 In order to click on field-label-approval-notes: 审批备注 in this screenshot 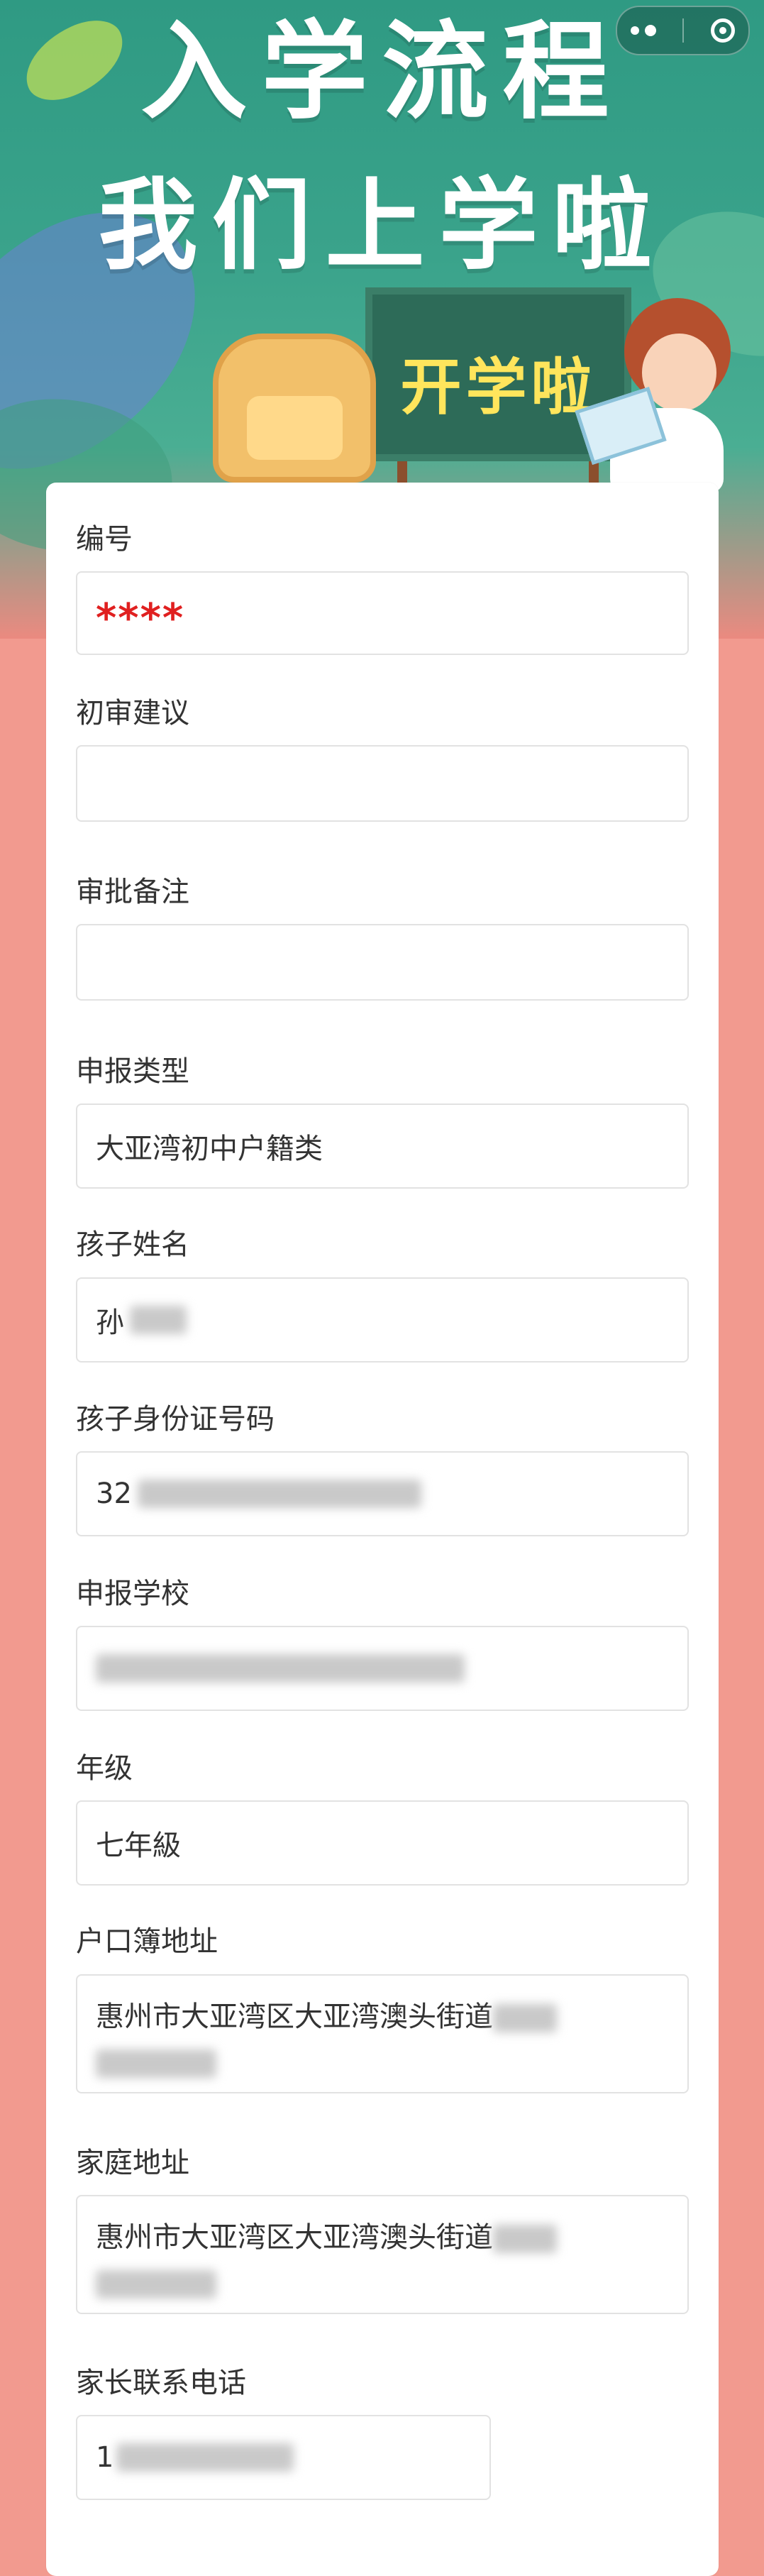, I will do `click(132, 892)`.